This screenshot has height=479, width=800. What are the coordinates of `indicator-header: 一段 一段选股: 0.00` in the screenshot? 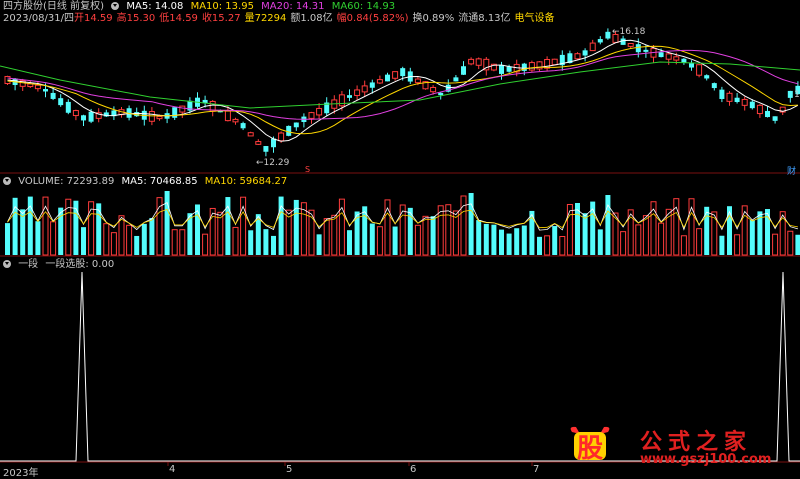 It's located at (60, 265).